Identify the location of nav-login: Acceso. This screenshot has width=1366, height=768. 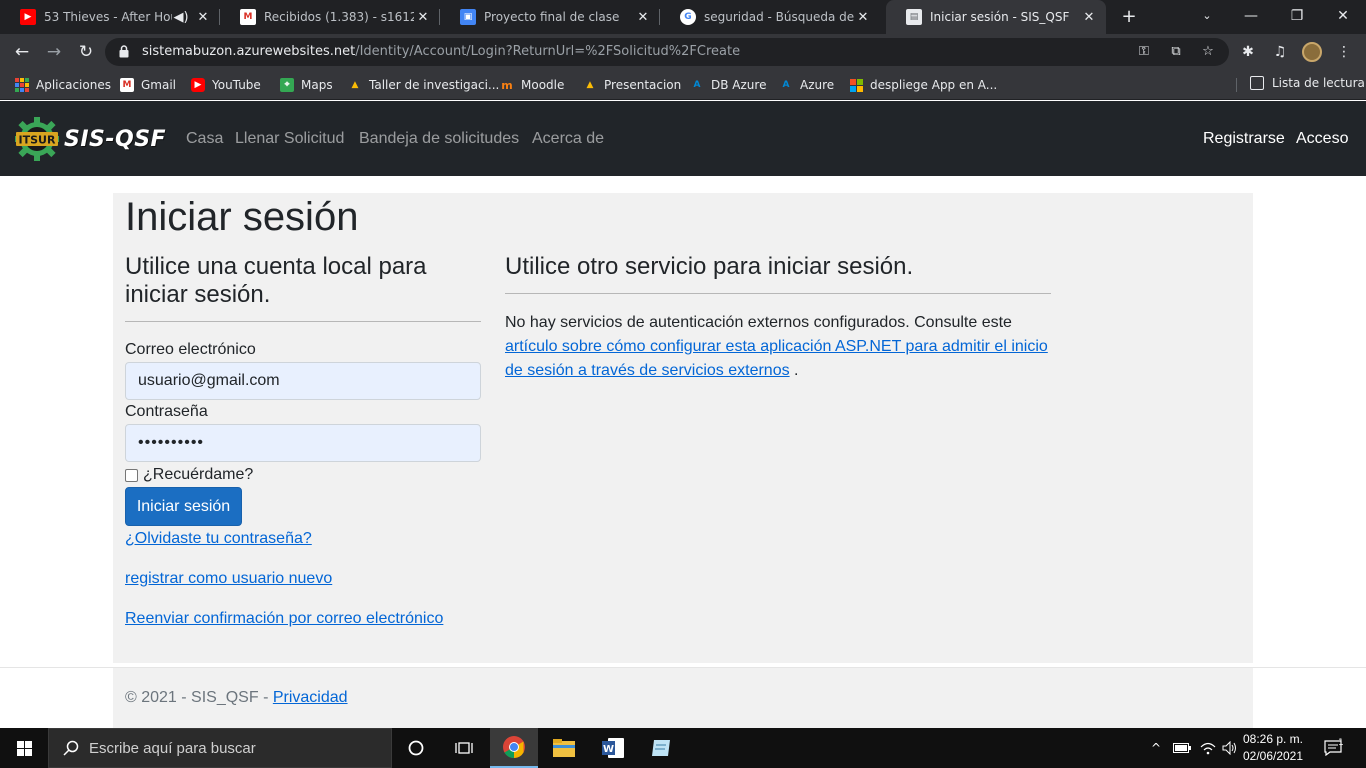
(1322, 139).